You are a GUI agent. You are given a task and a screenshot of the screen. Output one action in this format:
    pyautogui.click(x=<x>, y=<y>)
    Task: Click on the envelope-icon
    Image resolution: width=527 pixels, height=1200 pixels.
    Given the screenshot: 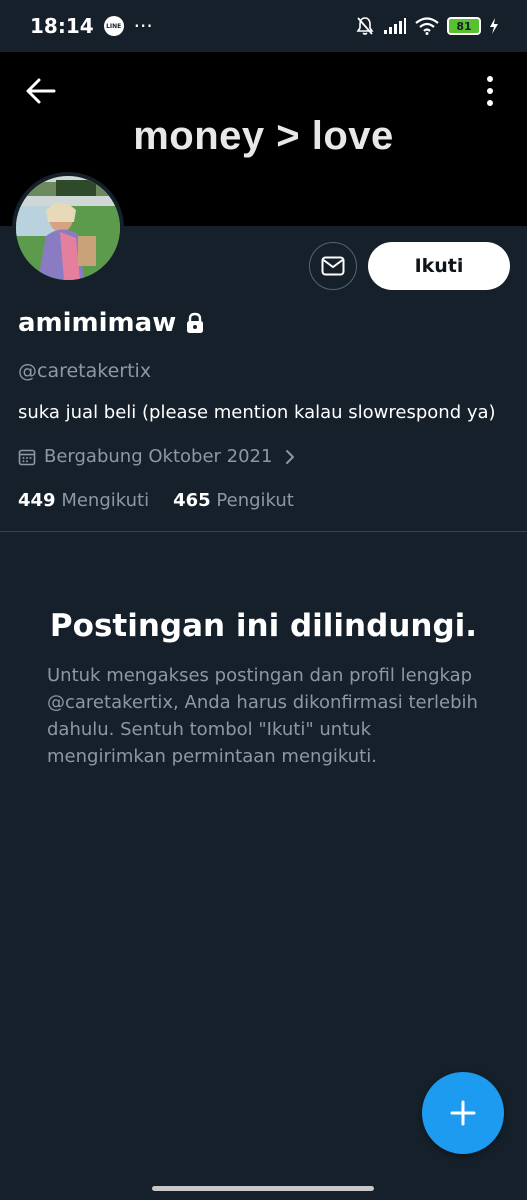 What is the action you would take?
    pyautogui.click(x=333, y=266)
    